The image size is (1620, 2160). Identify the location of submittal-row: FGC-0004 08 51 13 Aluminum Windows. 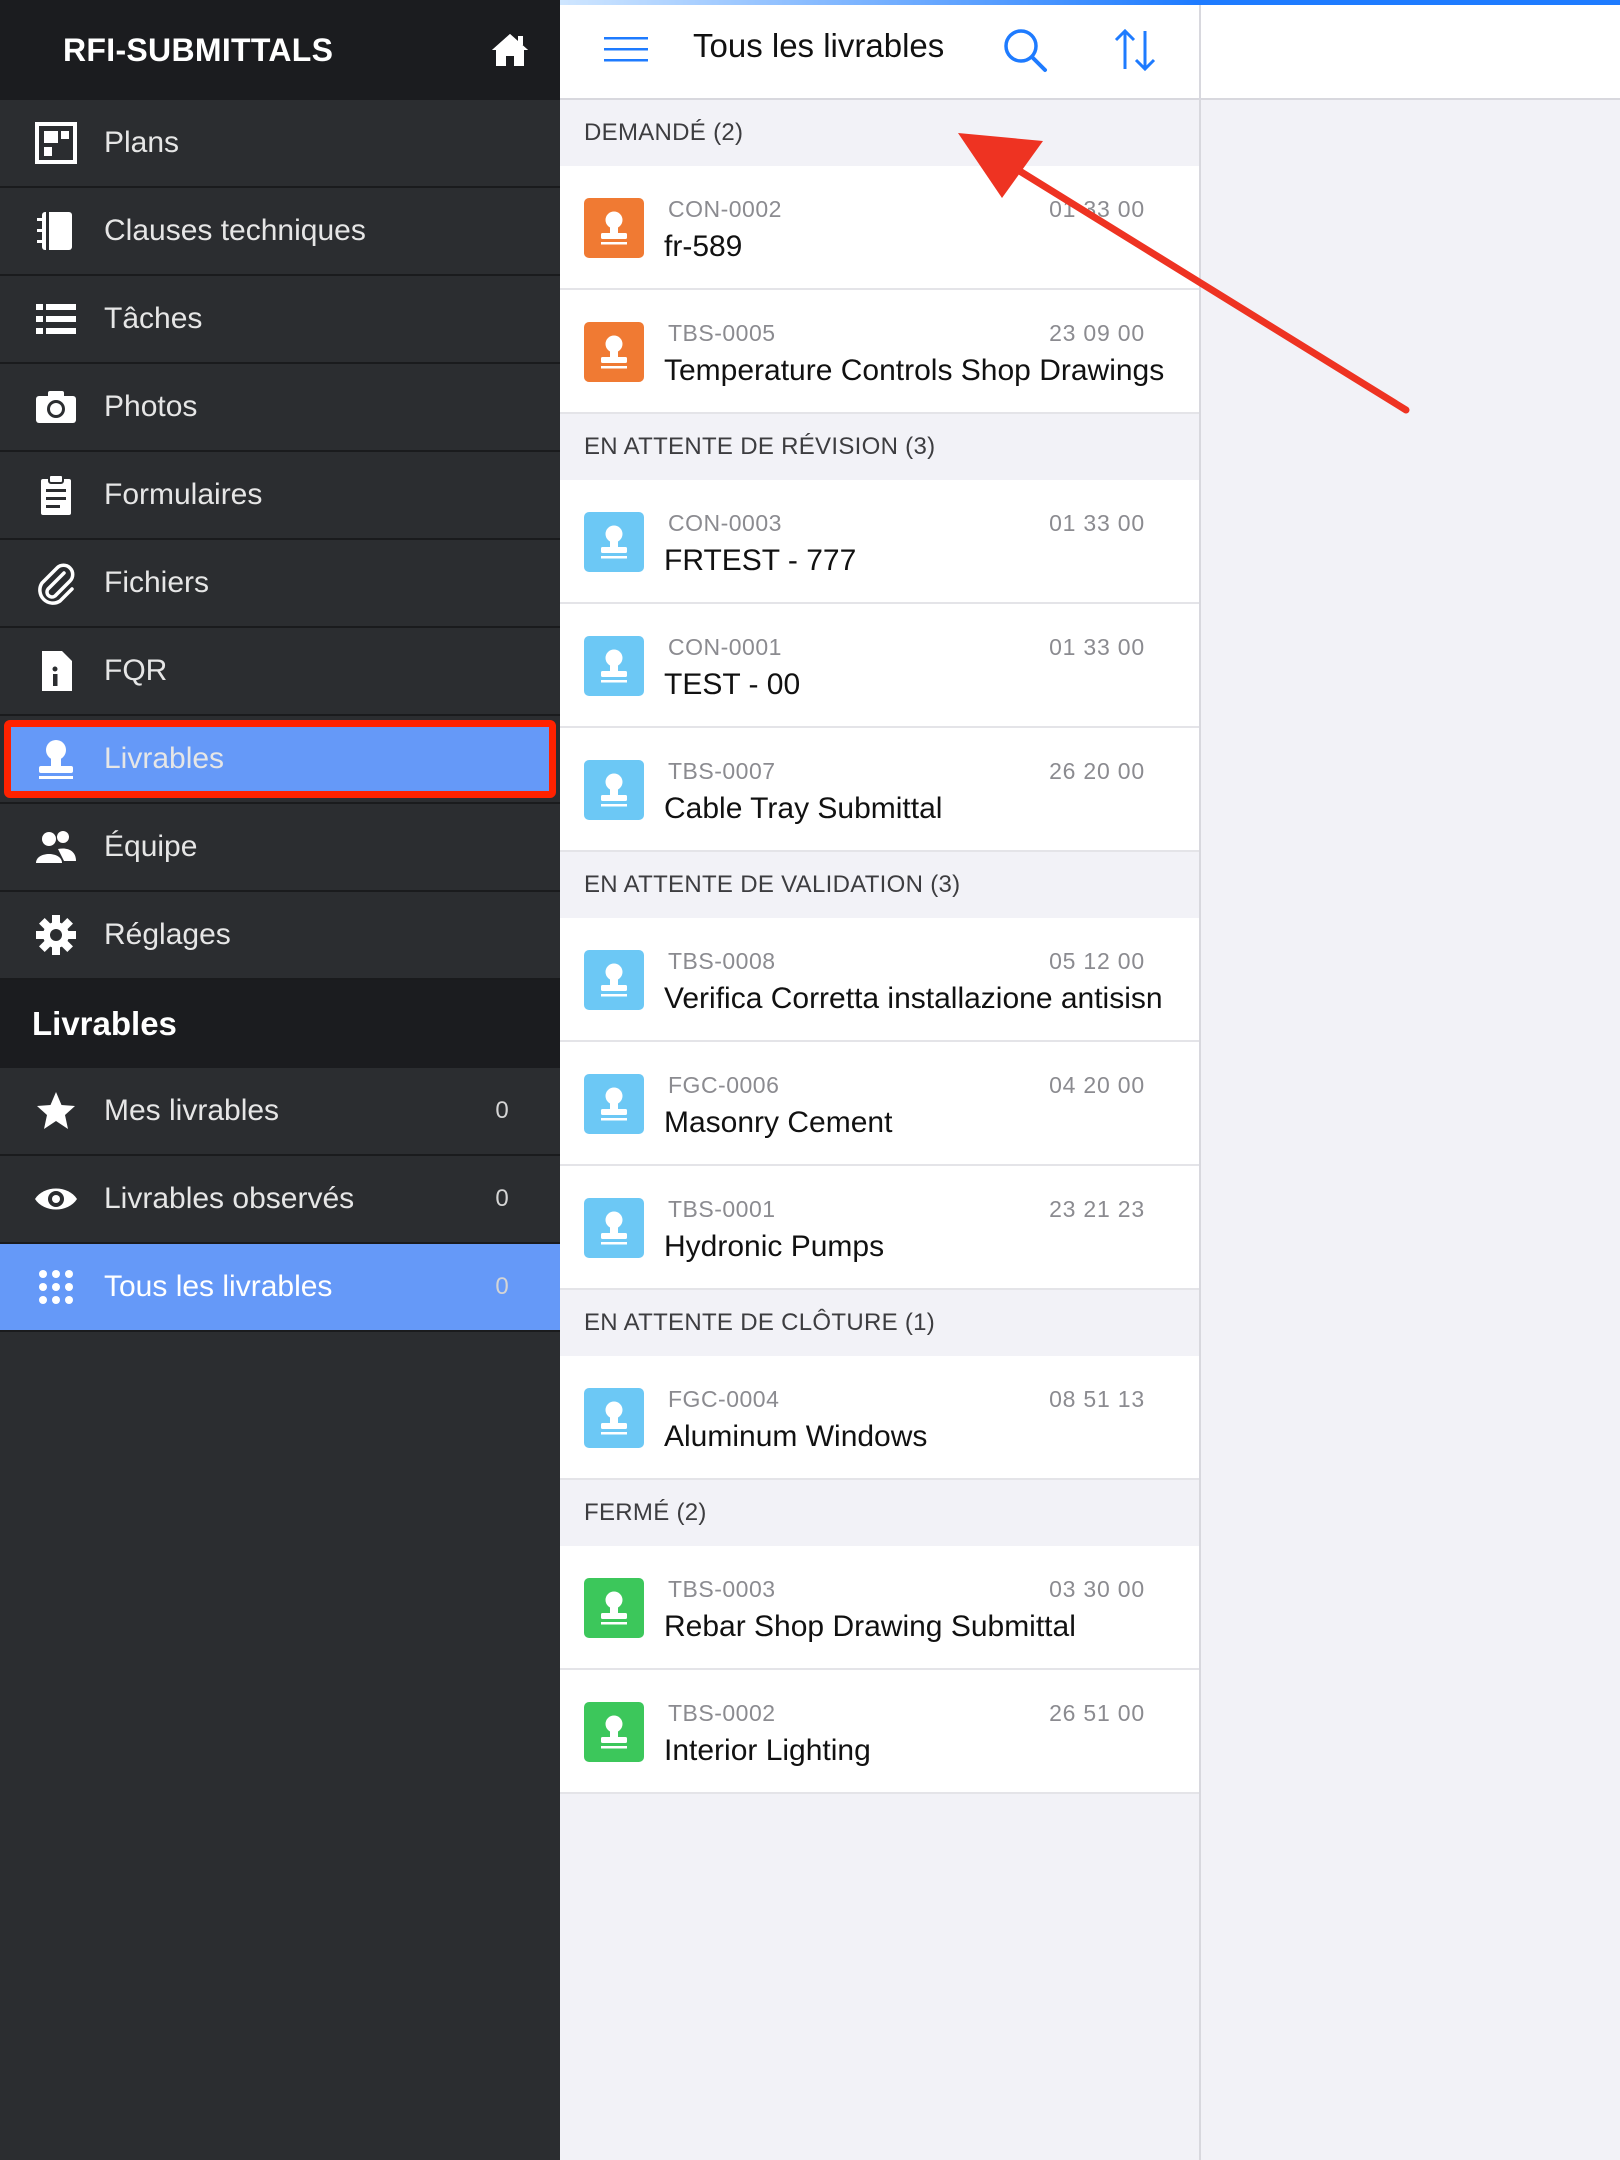
(879, 1418).